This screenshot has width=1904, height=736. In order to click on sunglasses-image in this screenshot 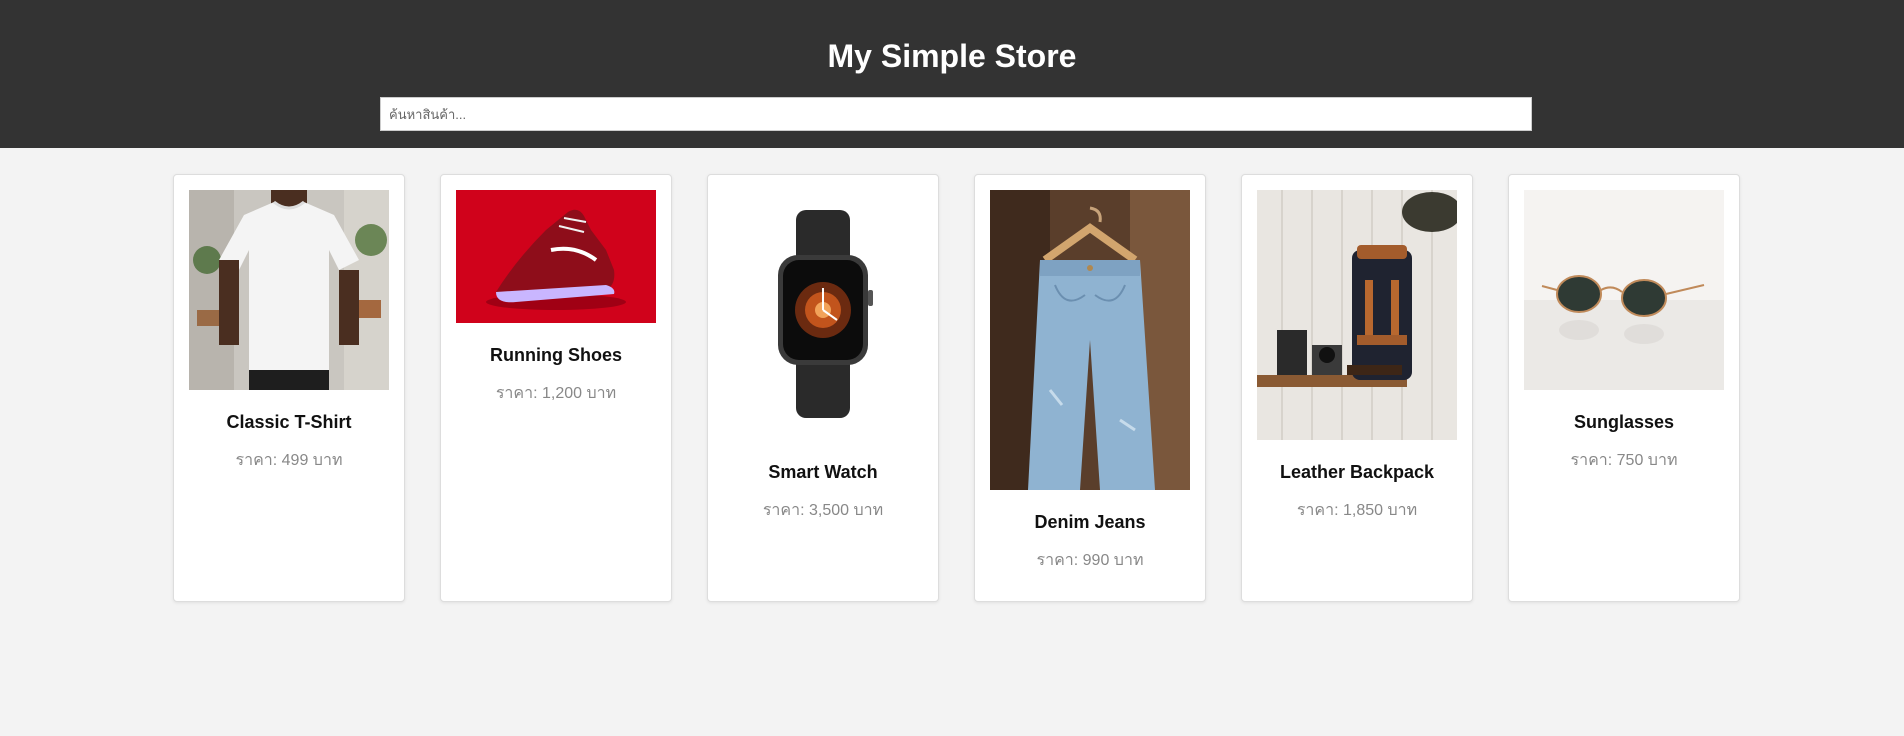, I will do `click(1624, 290)`.